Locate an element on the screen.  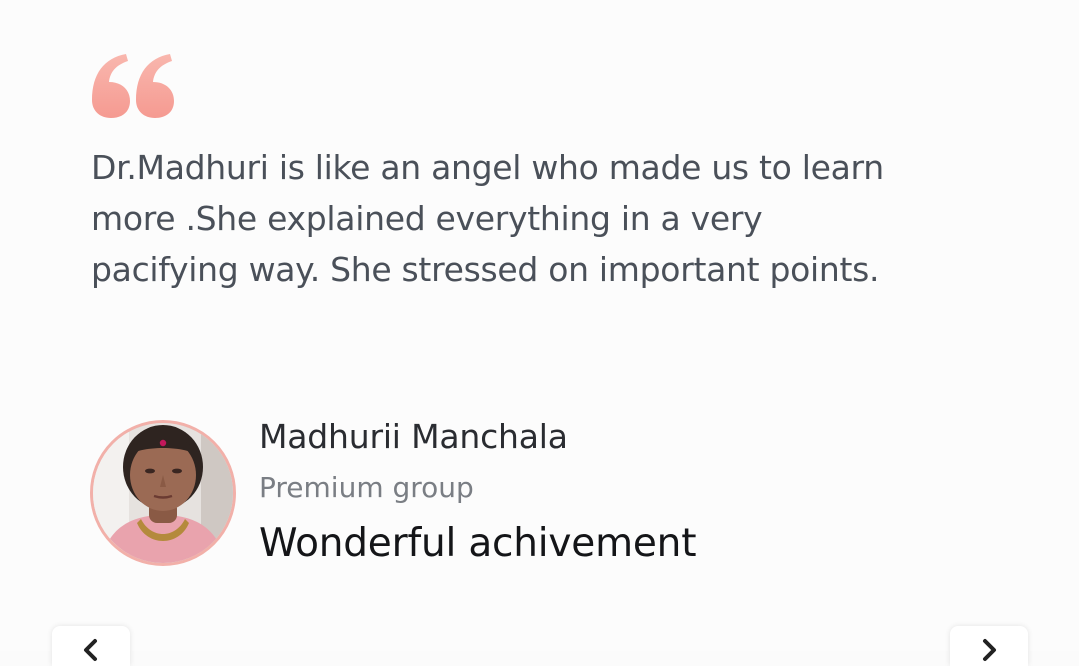
quote-open-icon is located at coordinates (133, 86).